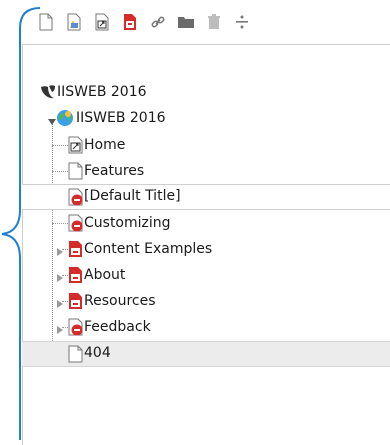  Describe the element at coordinates (206, 197) in the screenshot. I see `tree-item-default-title: [Default Title]` at that location.